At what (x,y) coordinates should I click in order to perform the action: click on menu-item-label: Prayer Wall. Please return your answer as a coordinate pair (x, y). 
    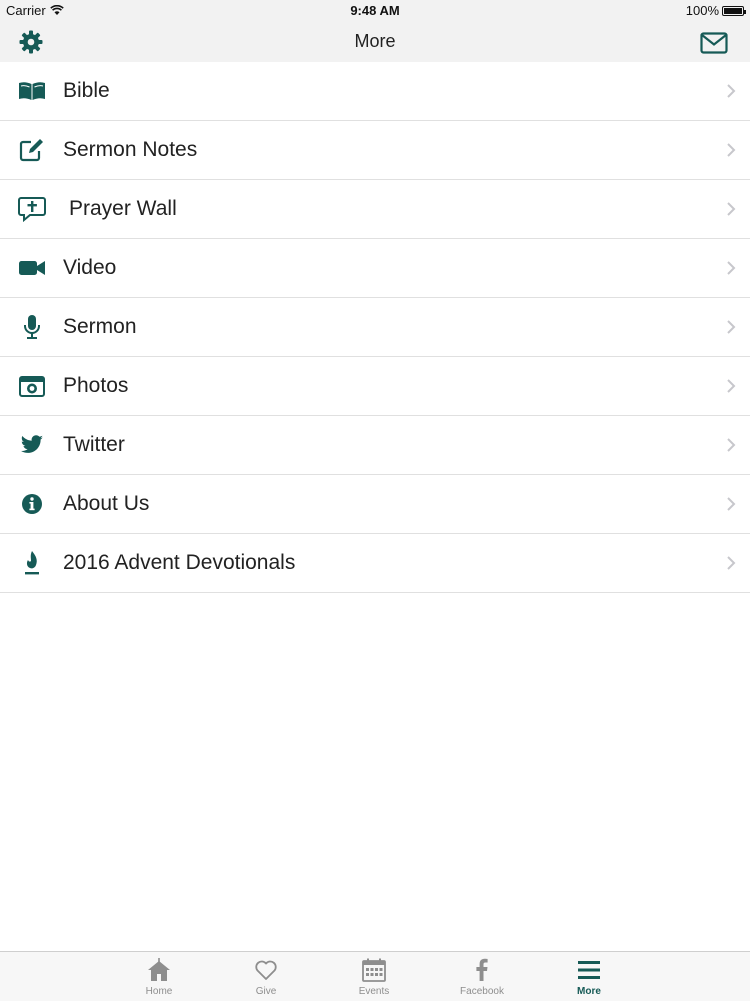
    Looking at the image, I should click on (123, 208).